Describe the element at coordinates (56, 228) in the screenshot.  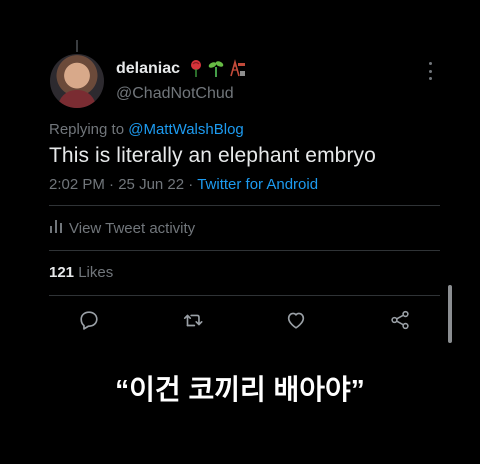
I see `activity-chart-icon` at that location.